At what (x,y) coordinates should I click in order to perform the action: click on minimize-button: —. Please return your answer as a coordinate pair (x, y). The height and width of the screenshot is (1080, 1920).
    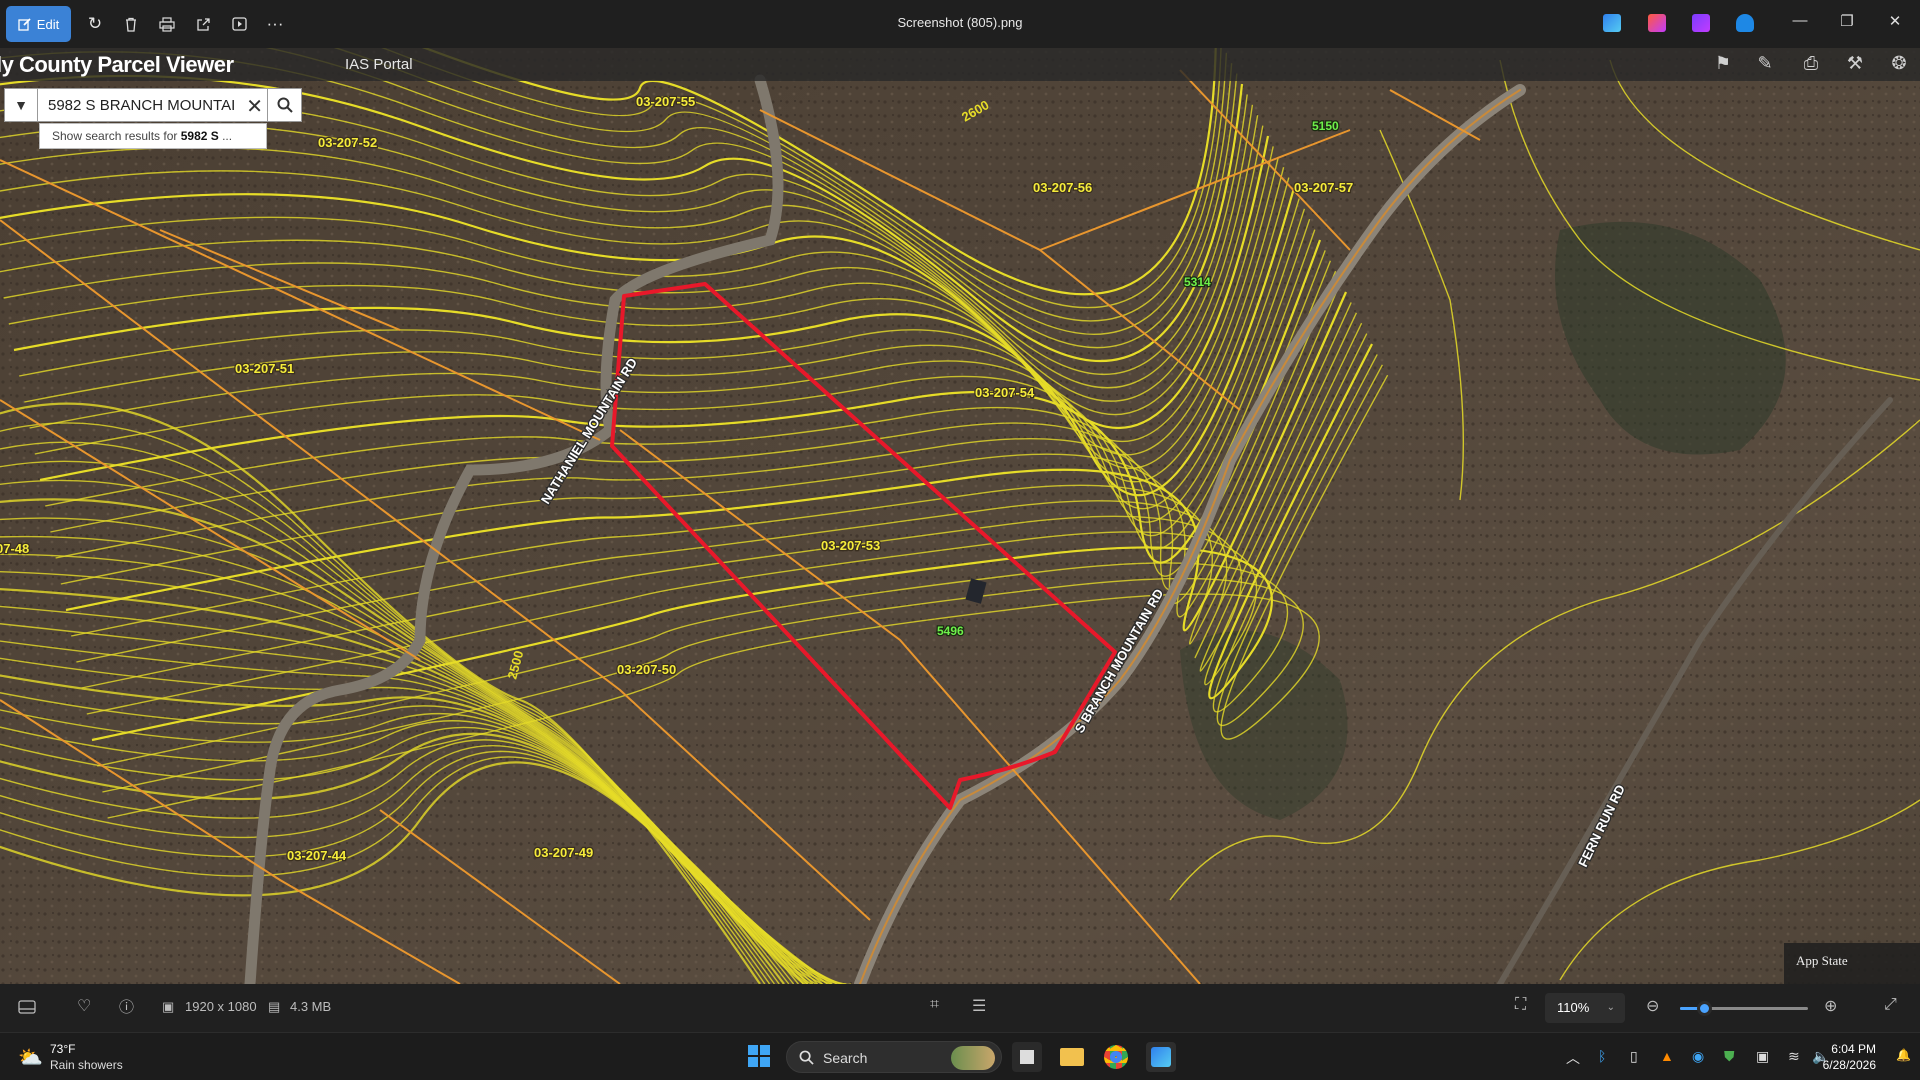
    Looking at the image, I should click on (1800, 20).